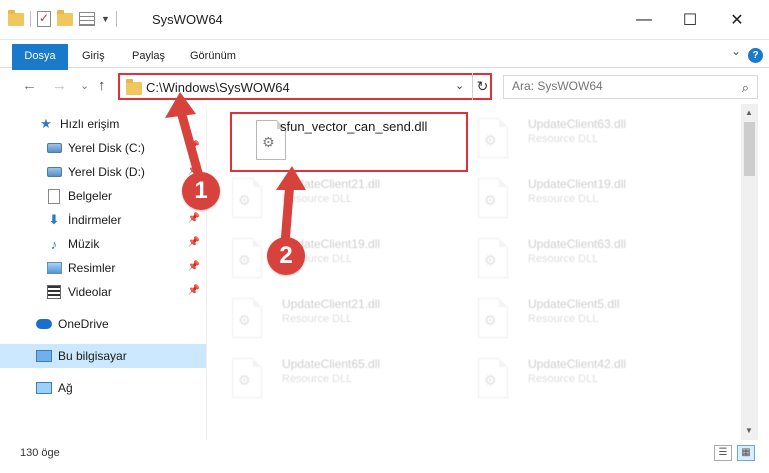 This screenshot has width=769, height=473. I want to click on scroll-up-icon: ▲, so click(749, 112).